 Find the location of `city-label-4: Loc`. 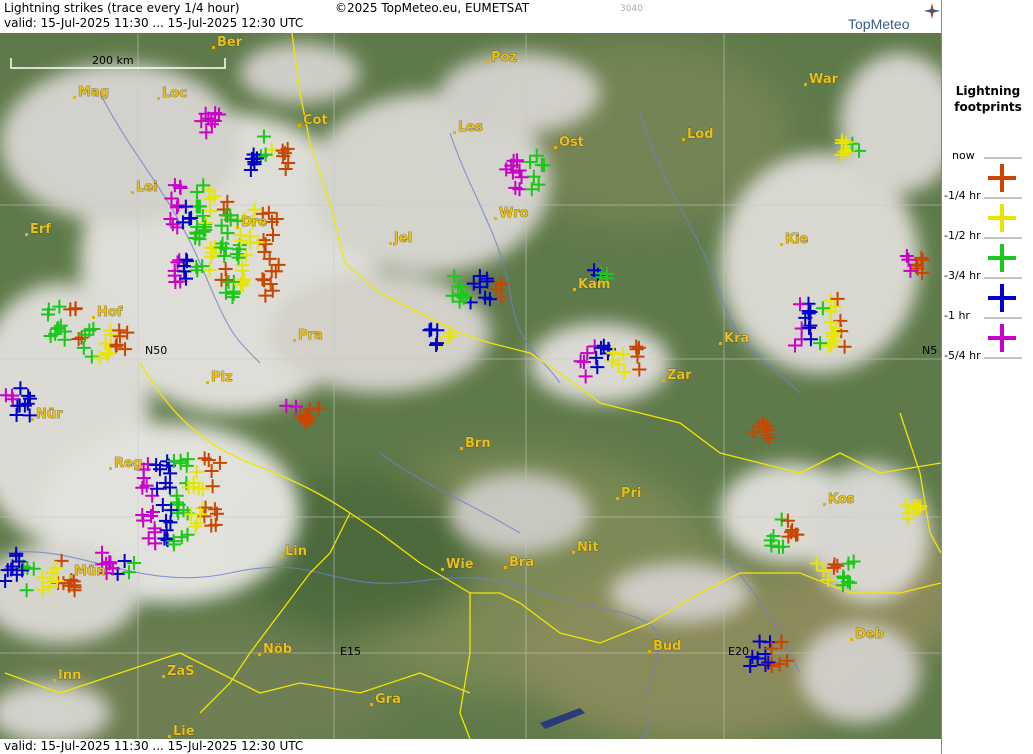

city-label-4: Loc is located at coordinates (174, 93).